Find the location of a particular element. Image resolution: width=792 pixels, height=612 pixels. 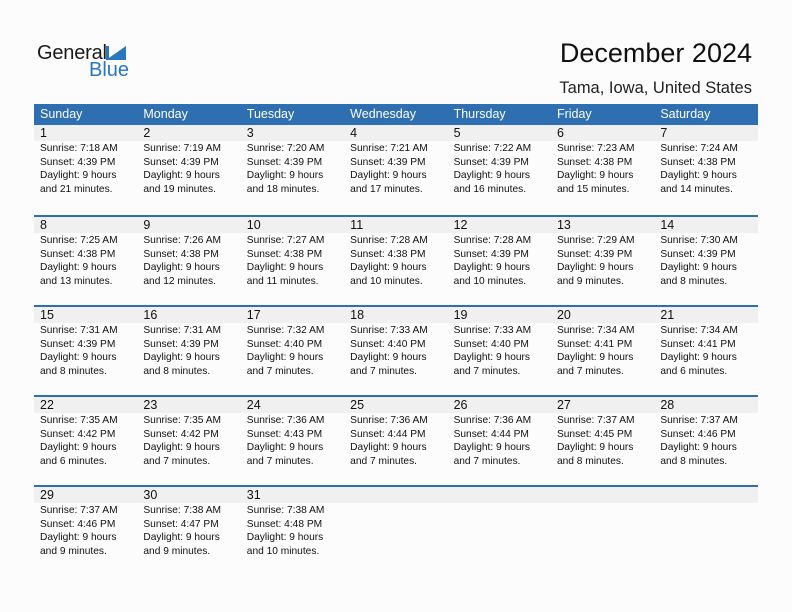

day-number: 3 is located at coordinates (250, 133).